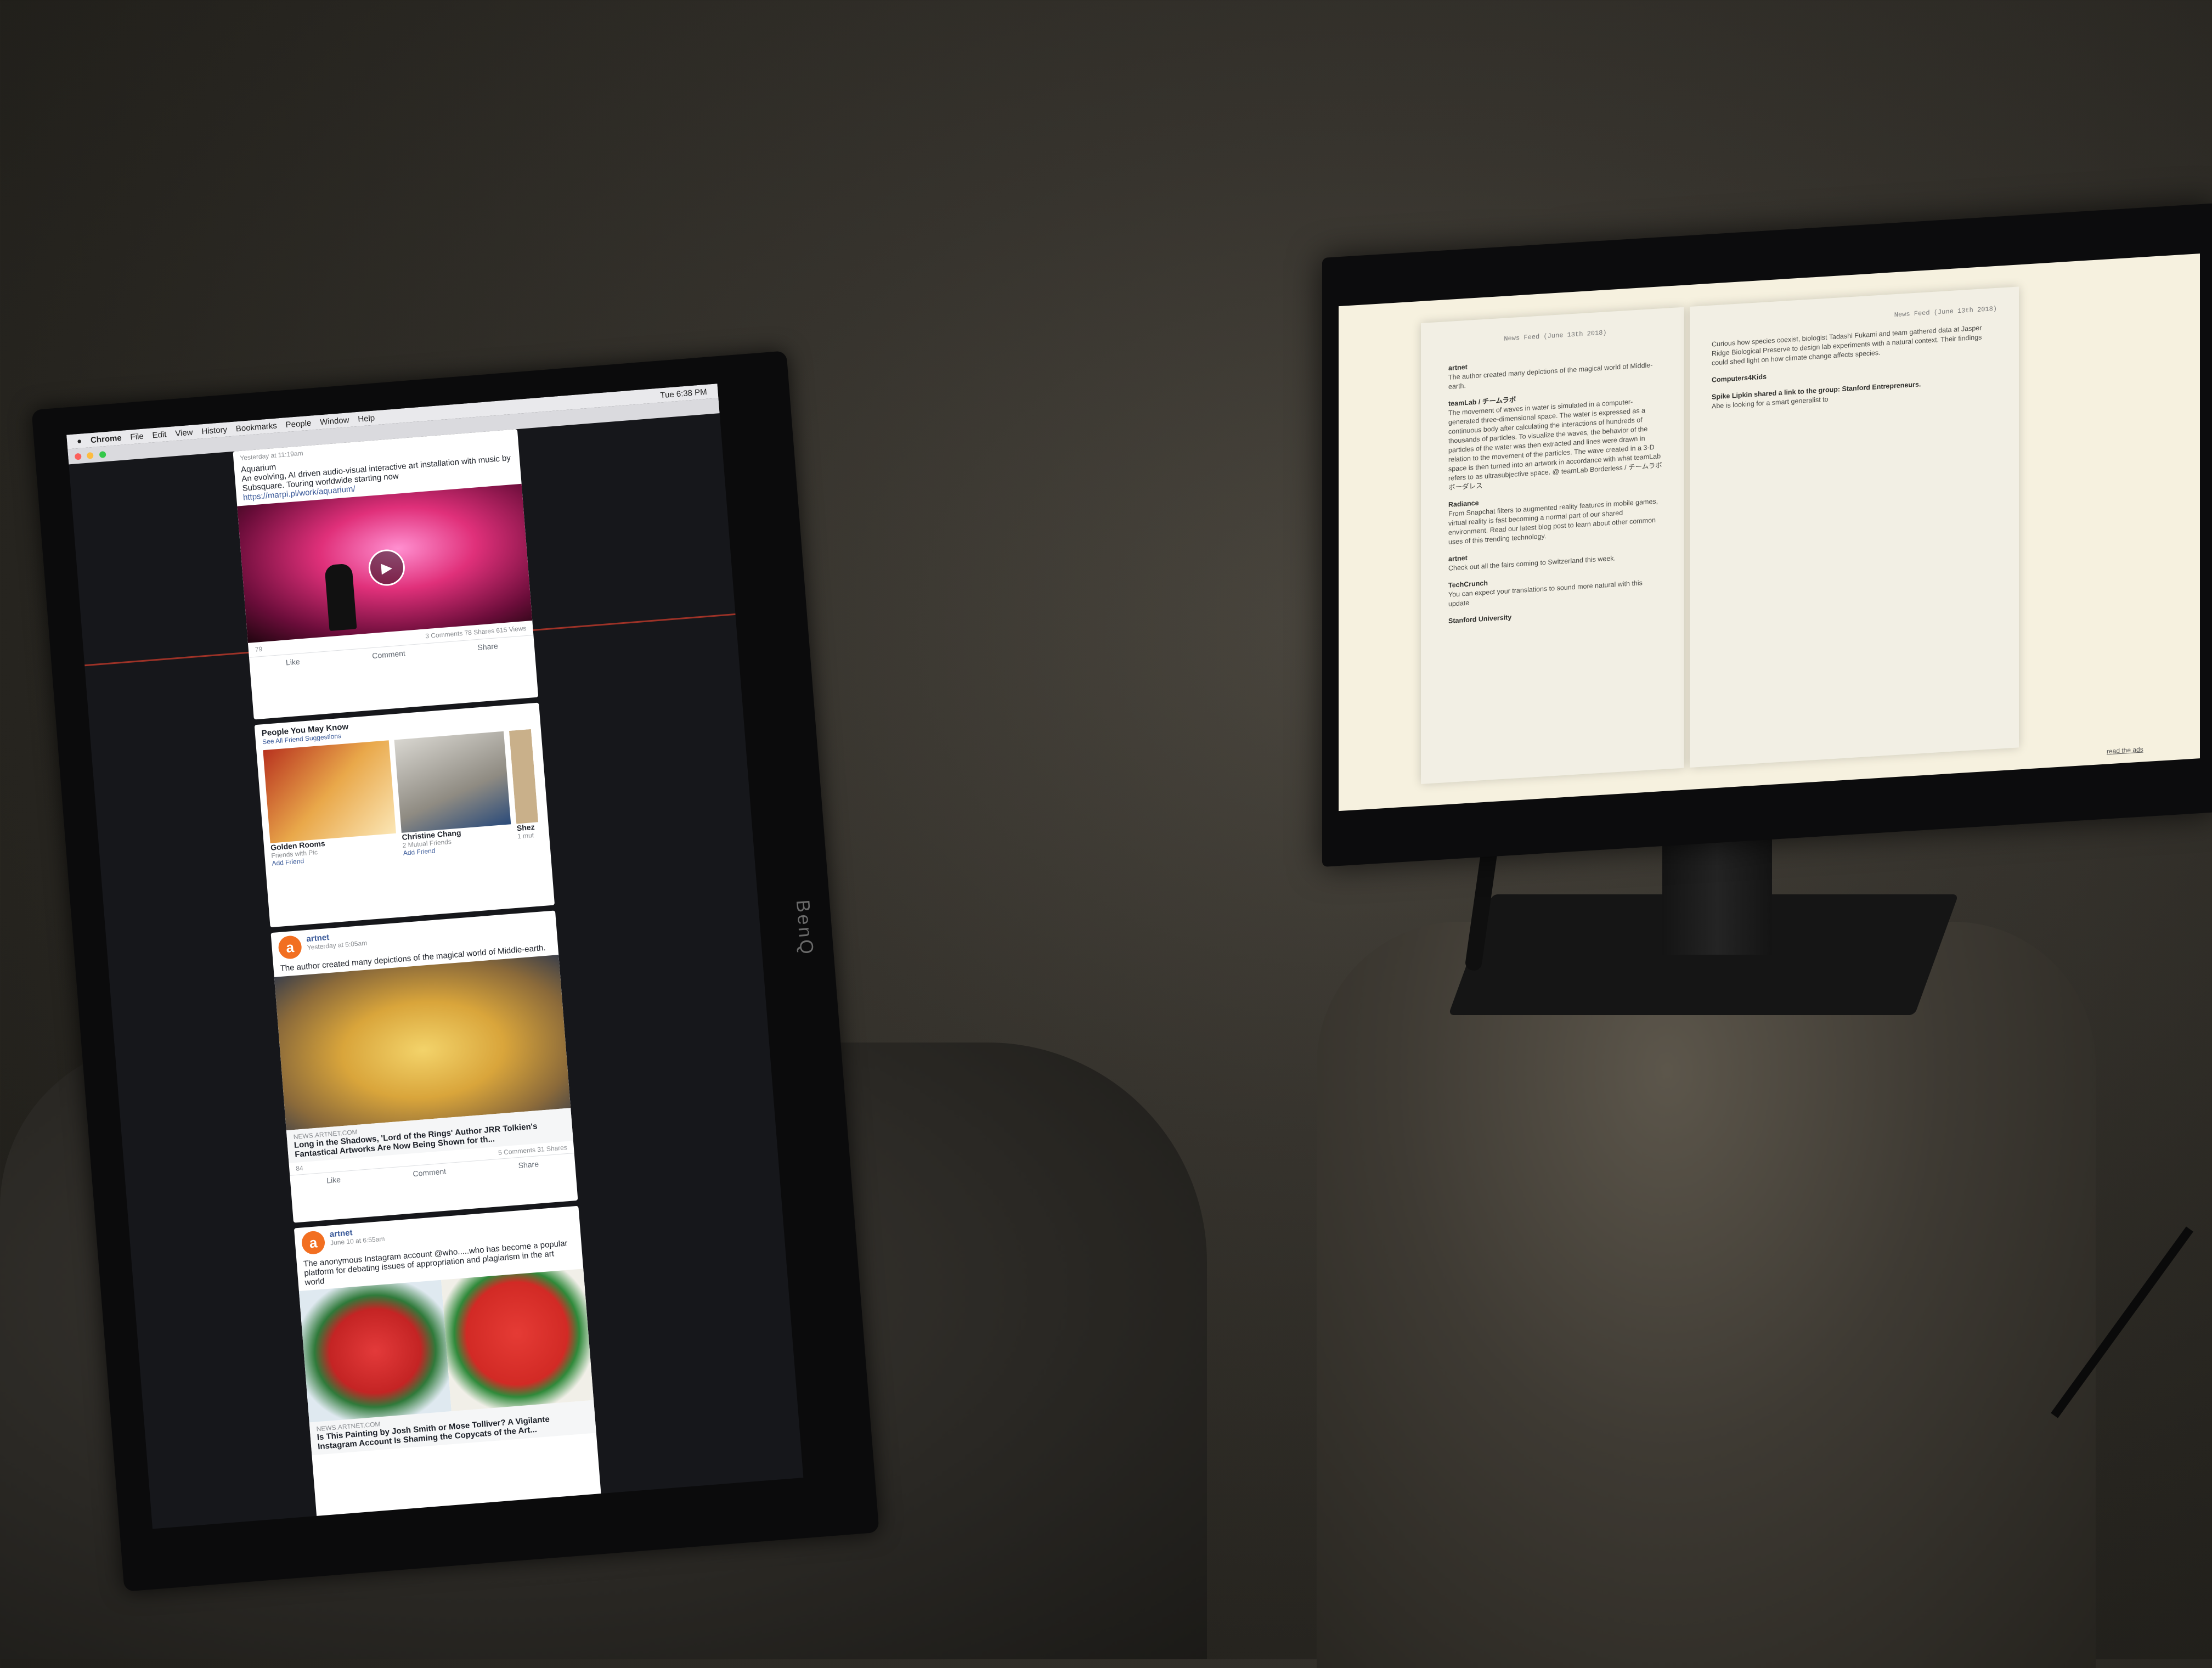  I want to click on suggestion-card: Golden Rooms Friends with Pic Add Friend, so click(331, 803).